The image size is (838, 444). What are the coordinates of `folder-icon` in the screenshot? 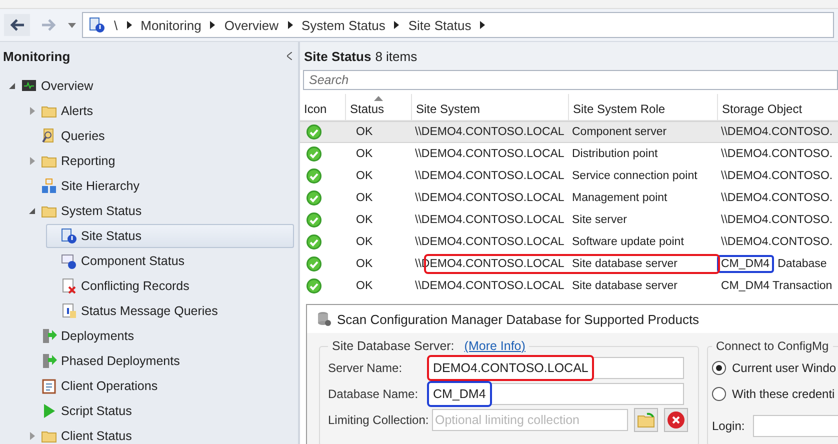 It's located at (646, 420).